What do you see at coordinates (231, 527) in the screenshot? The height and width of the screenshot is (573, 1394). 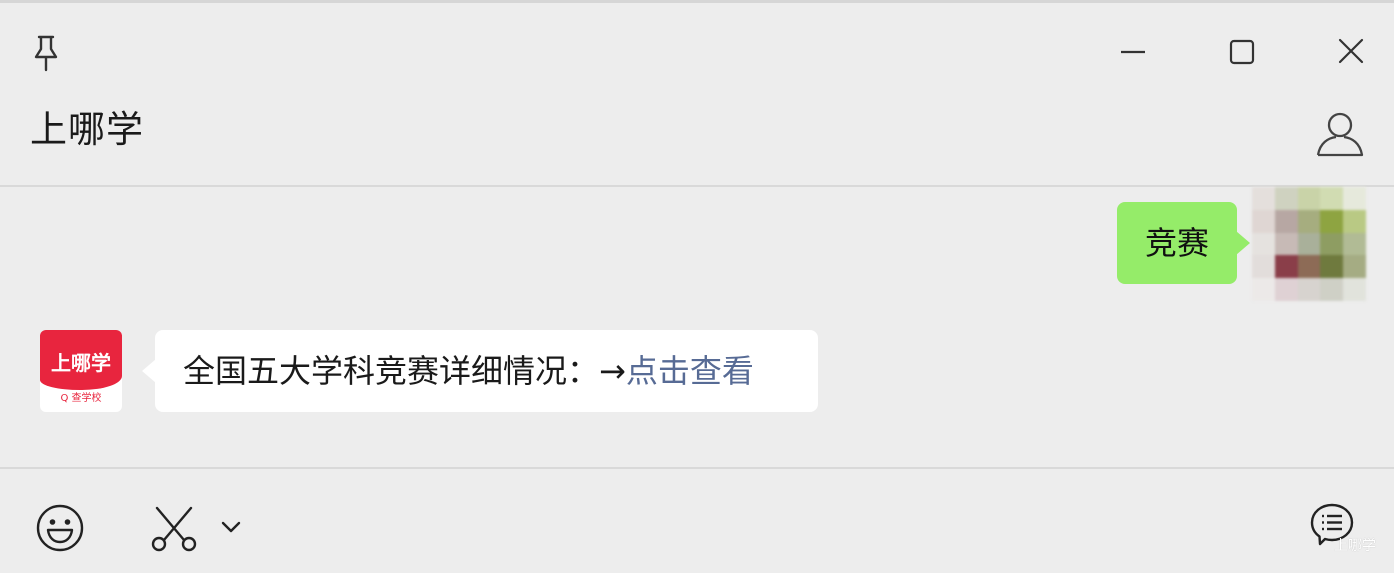 I see `chevron-down-icon` at bounding box center [231, 527].